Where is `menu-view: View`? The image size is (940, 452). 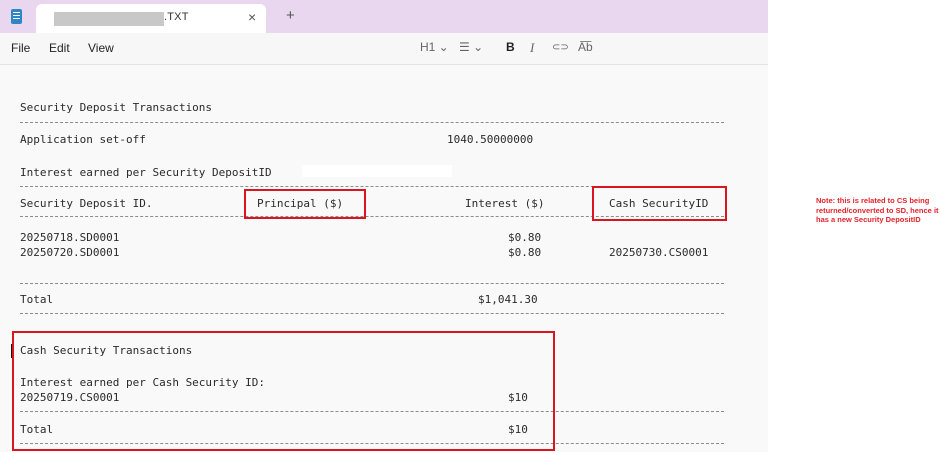 menu-view: View is located at coordinates (101, 48).